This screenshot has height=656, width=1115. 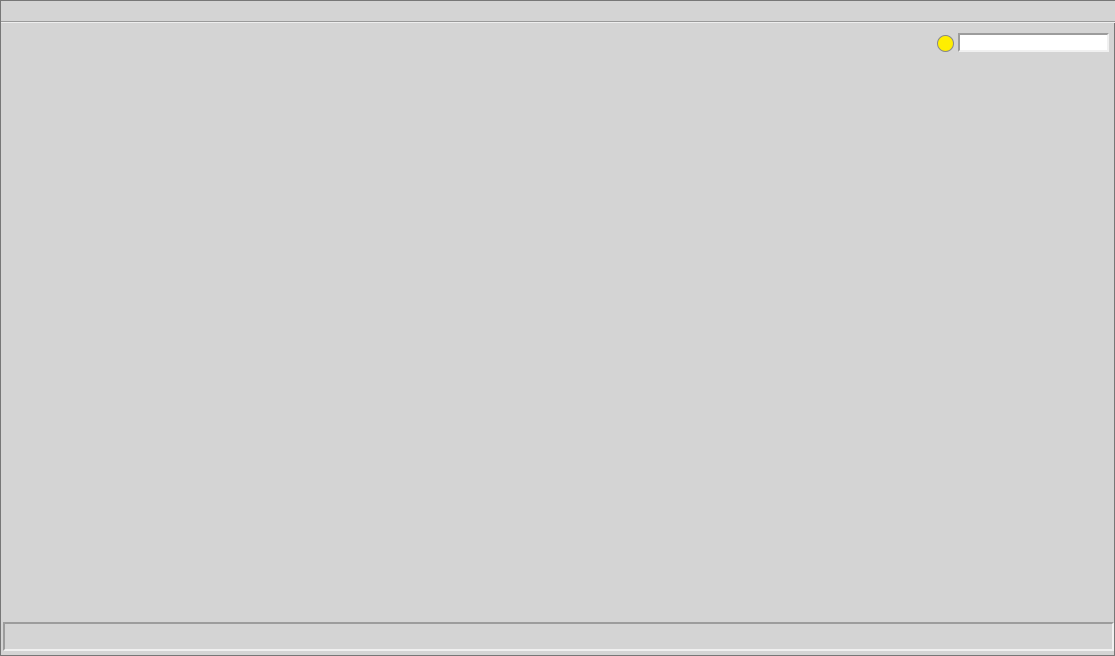 What do you see at coordinates (558, 12) in the screenshot?
I see `top-bar` at bounding box center [558, 12].